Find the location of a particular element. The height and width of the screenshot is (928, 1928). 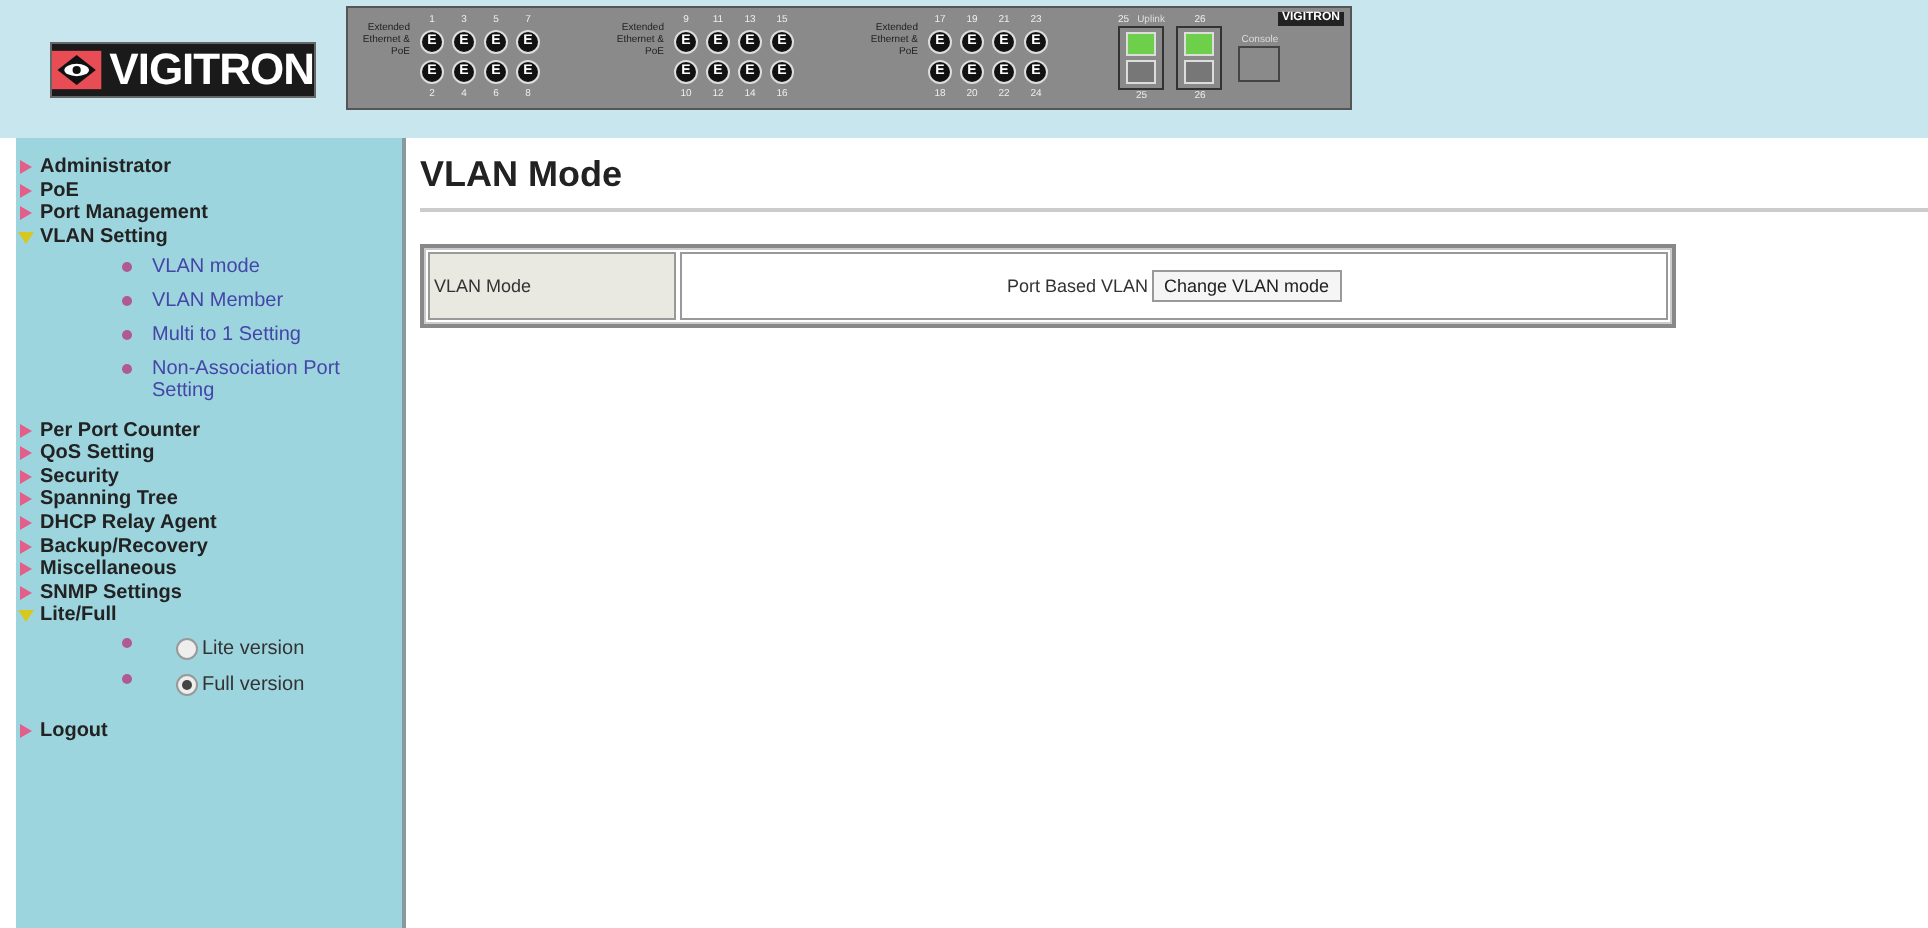

menu-item: QoS Setting is located at coordinates (85, 453).